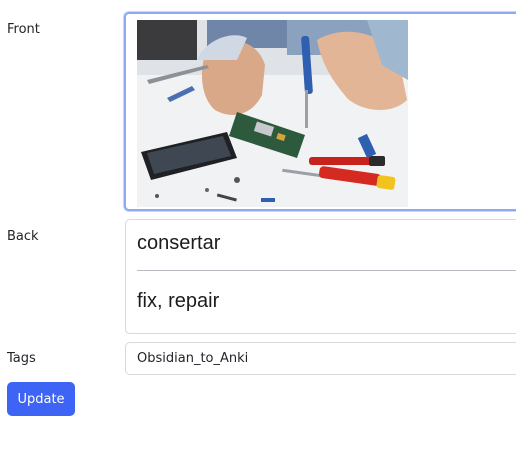 The height and width of the screenshot is (456, 516). Describe the element at coordinates (179, 243) in the screenshot. I see `back-term: consertar` at that location.